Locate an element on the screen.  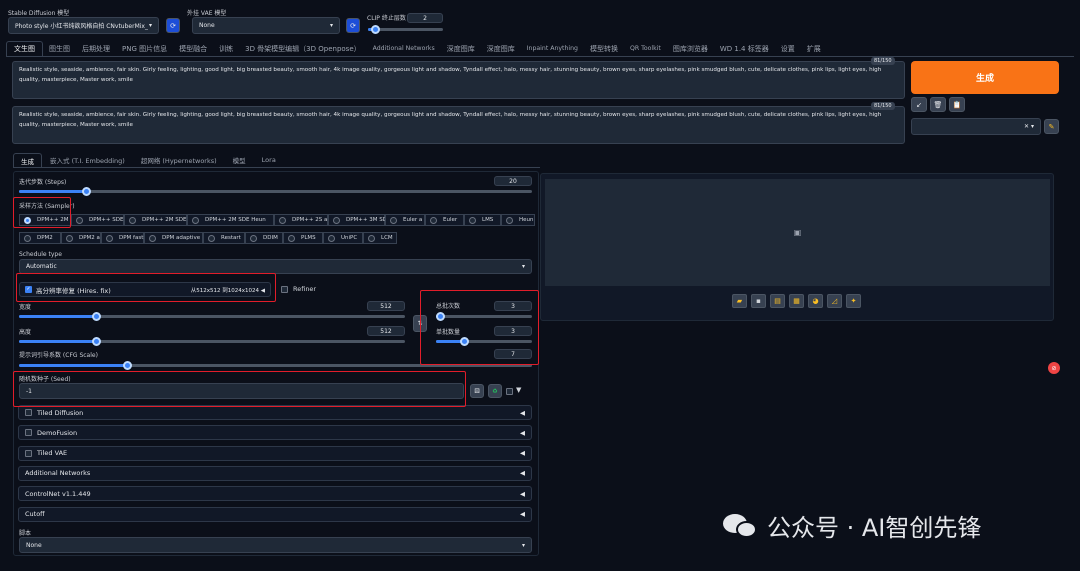
open-folder-button: ▰ is located at coordinates (739, 301).